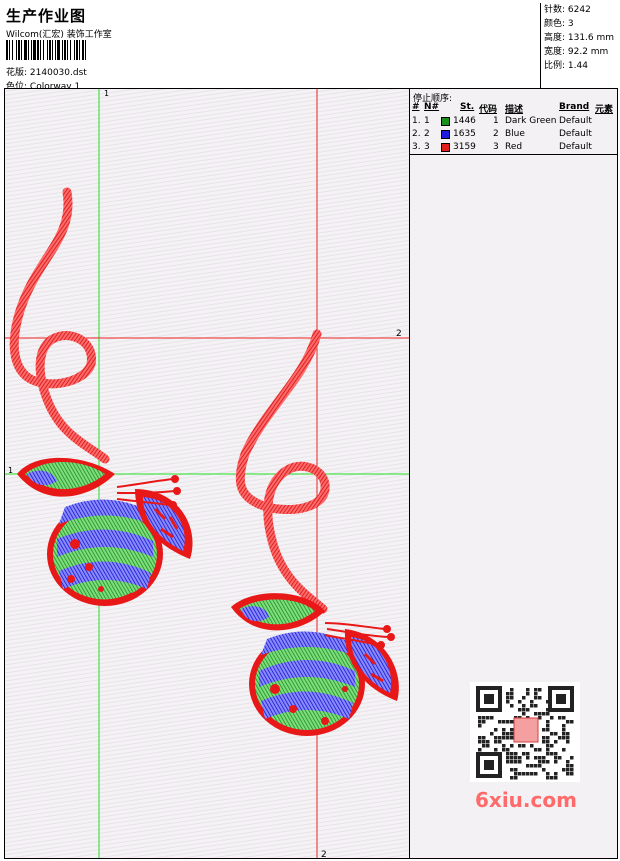  I want to click on company-name: Wilcom(汇宏) 装饰工作室, so click(59, 35).